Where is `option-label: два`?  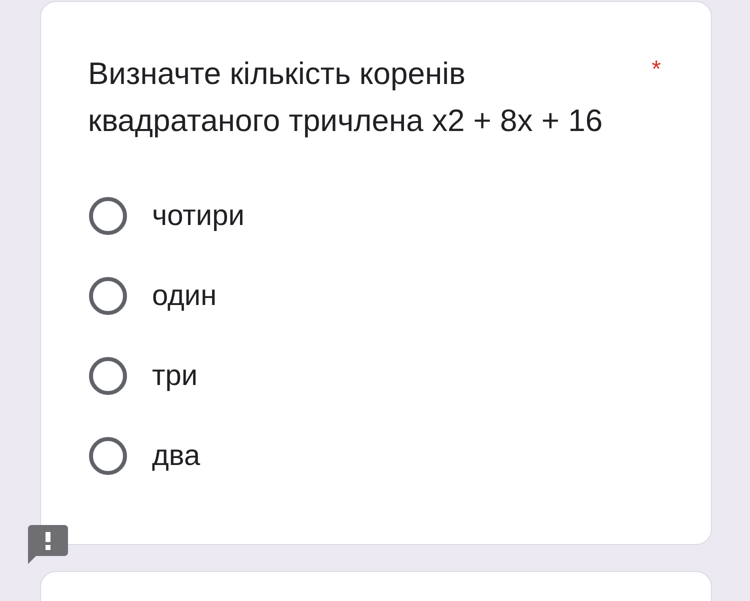
option-label: два is located at coordinates (176, 456).